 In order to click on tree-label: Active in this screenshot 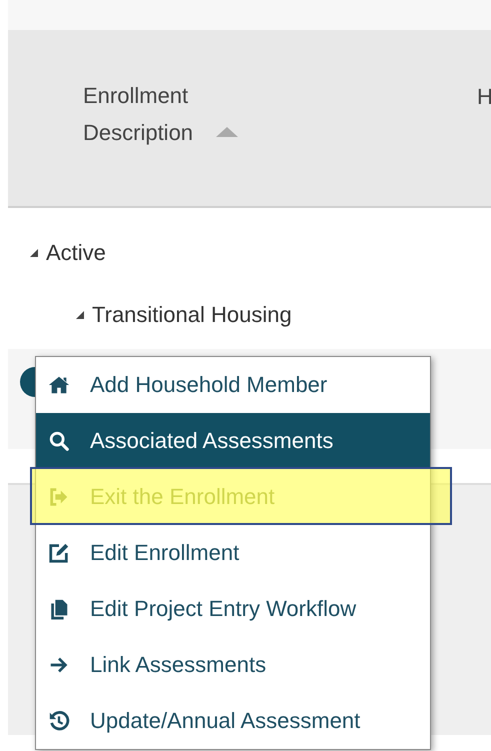, I will do `click(76, 253)`.